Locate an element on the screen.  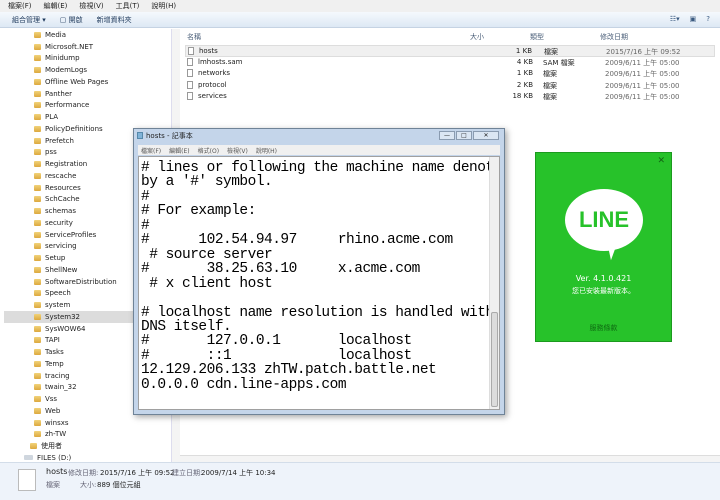
preview-pane-icon: ▣ is located at coordinates (693, 19).